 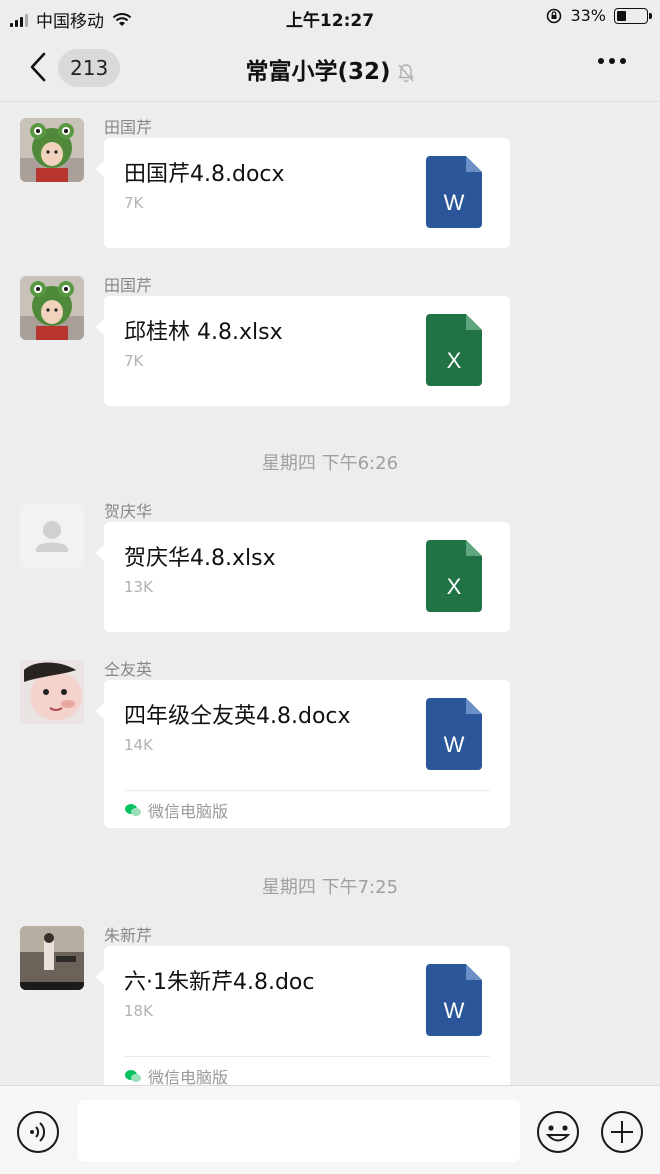 I want to click on child-face-photo, so click(x=52, y=692).